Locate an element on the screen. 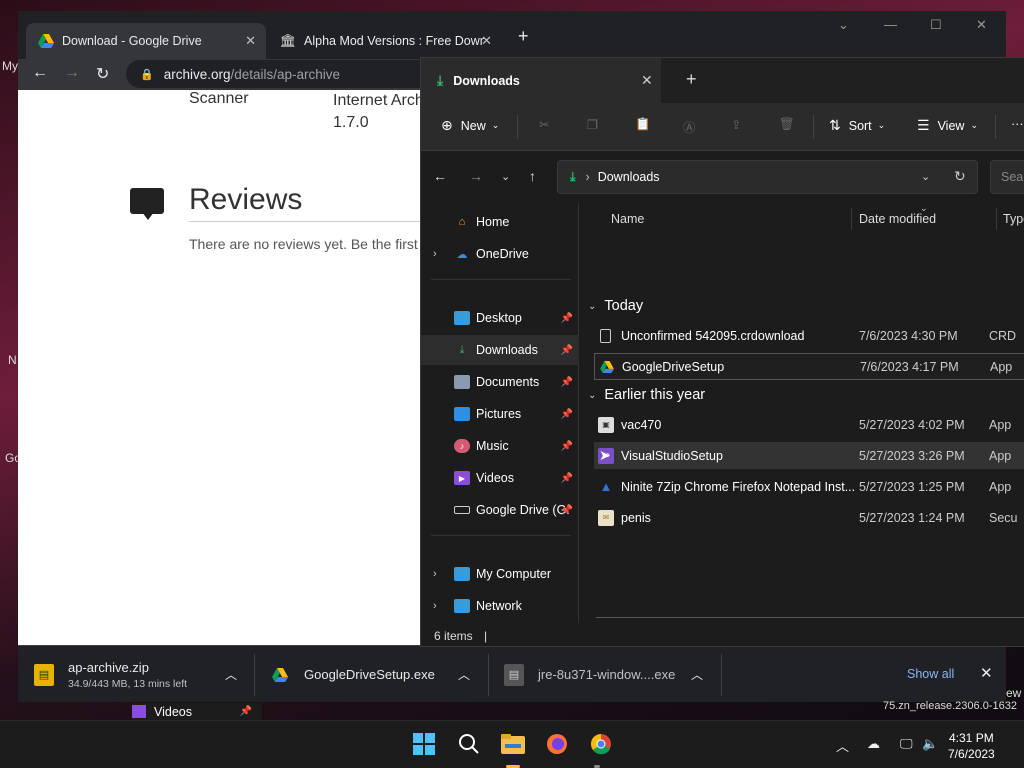  drive-icon is located at coordinates (462, 510).